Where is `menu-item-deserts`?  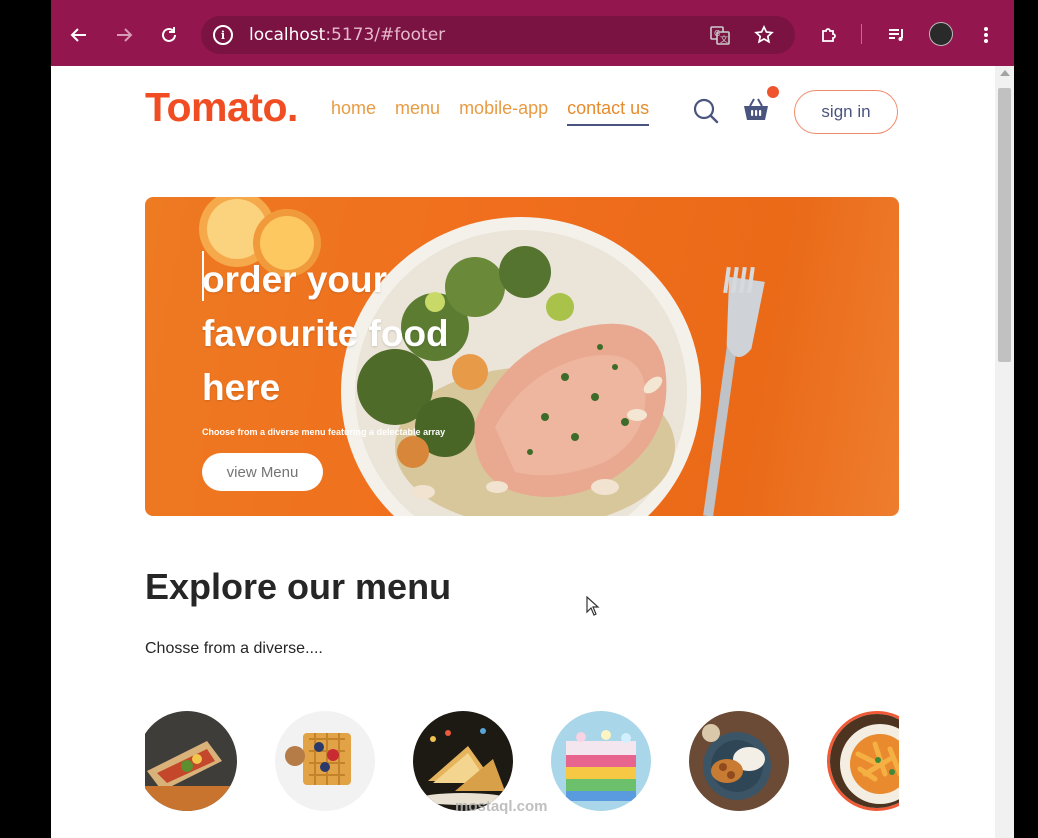
menu-item-deserts is located at coordinates (325, 761).